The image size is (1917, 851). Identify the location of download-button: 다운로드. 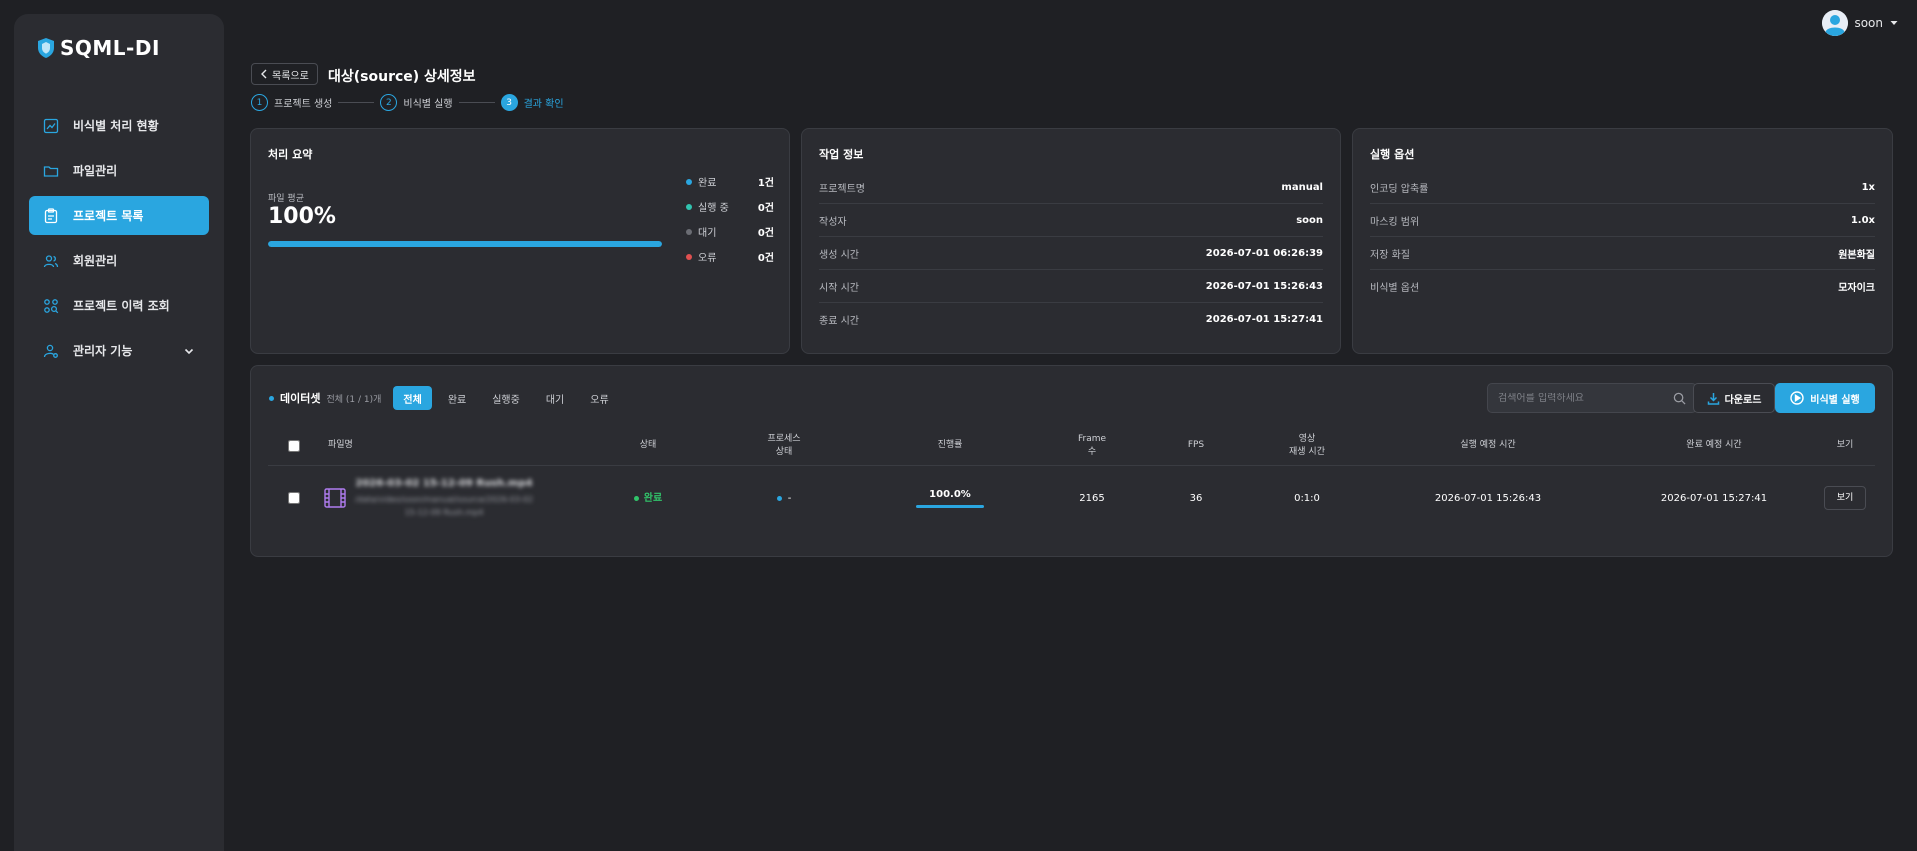
(1734, 398).